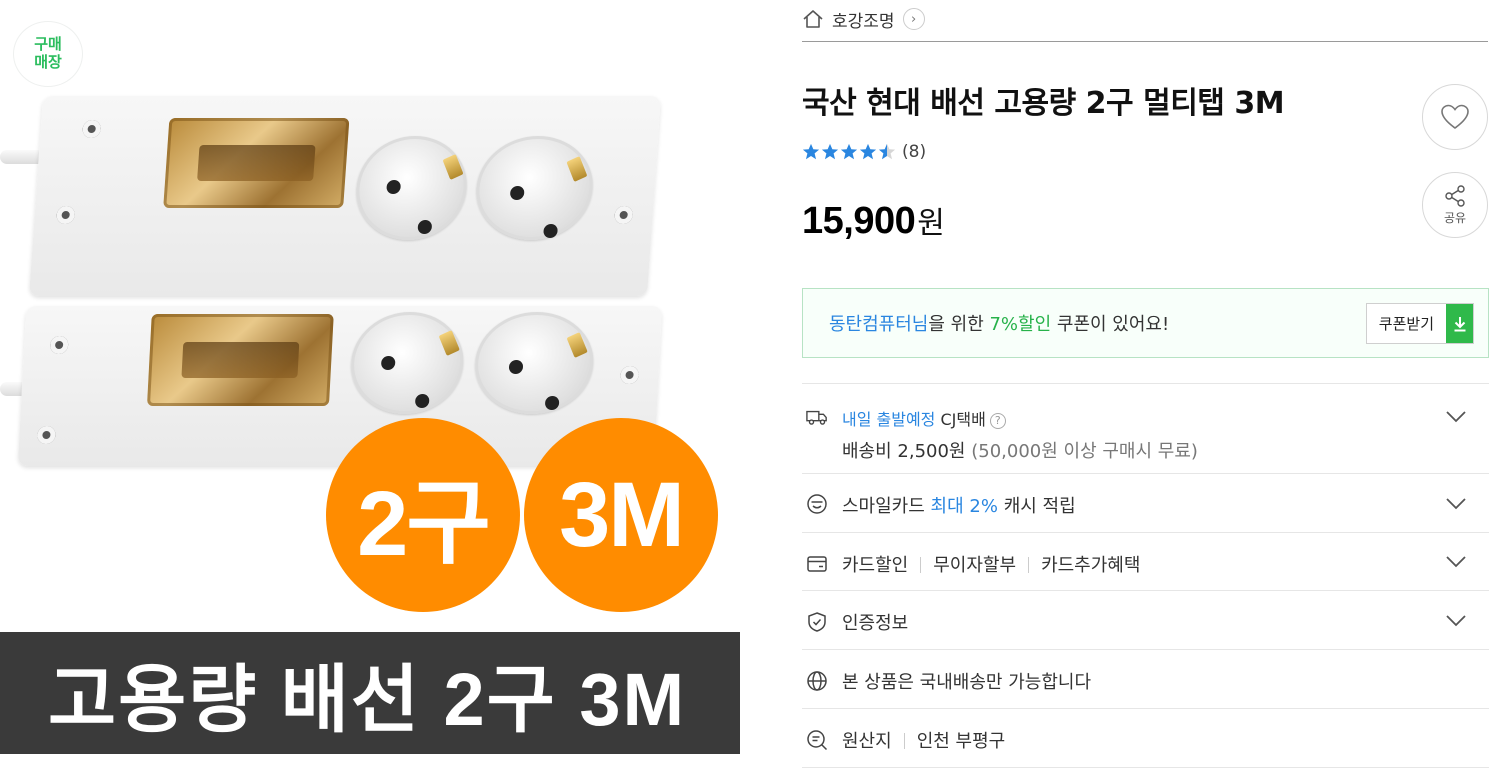 Image resolution: width=1510 pixels, height=780 pixels. What do you see at coordinates (1090, 565) in the screenshot?
I see `card-extra-benefits: 카드추가혜택` at bounding box center [1090, 565].